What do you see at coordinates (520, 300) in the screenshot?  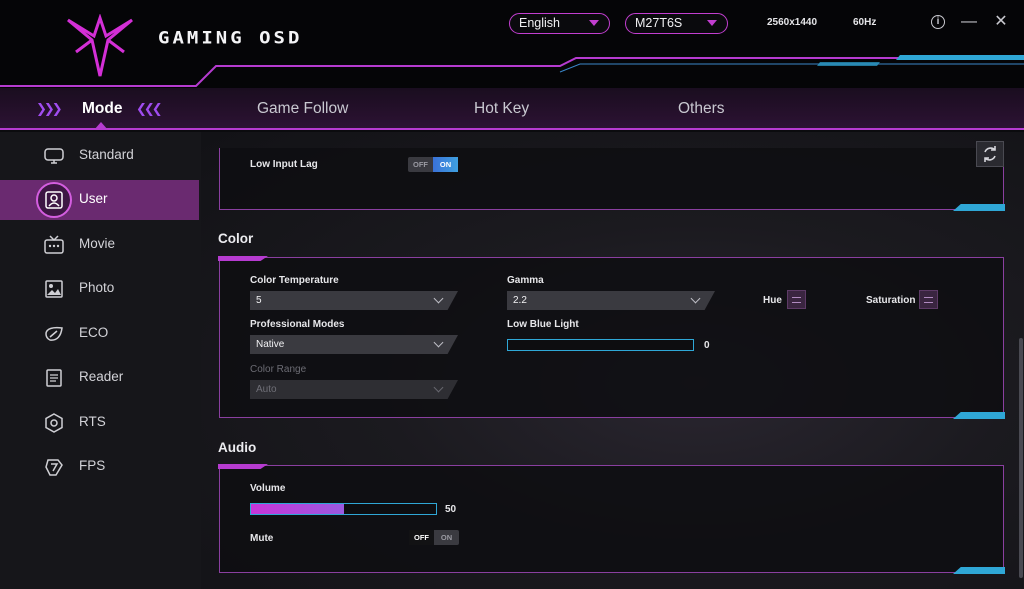 I see `gamma-value: 2.2` at bounding box center [520, 300].